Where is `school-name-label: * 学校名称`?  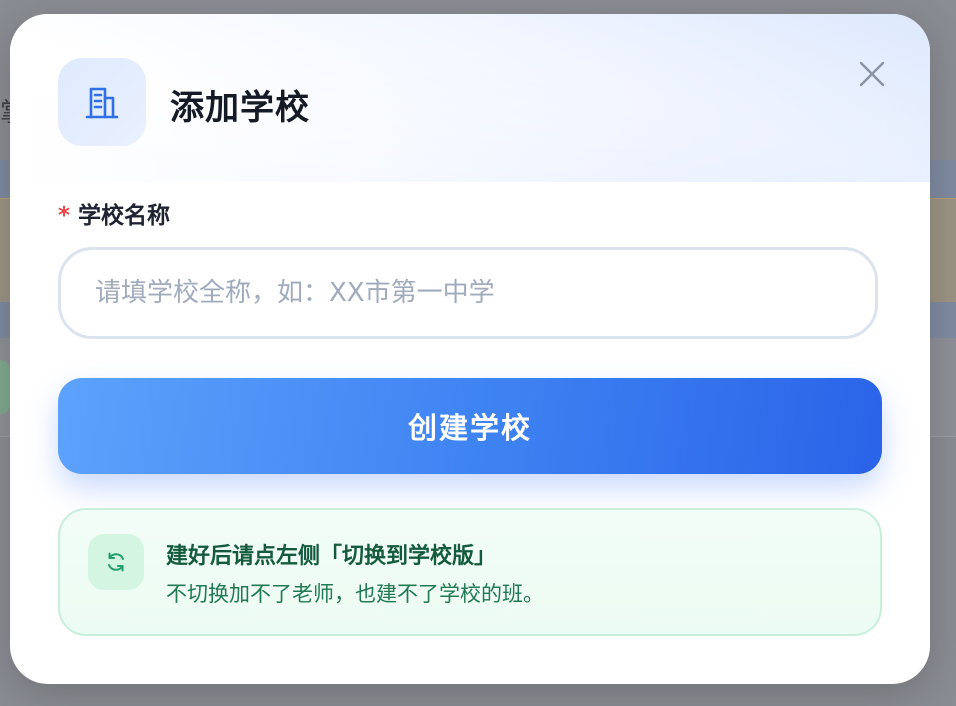 school-name-label: * 学校名称 is located at coordinates (114, 213).